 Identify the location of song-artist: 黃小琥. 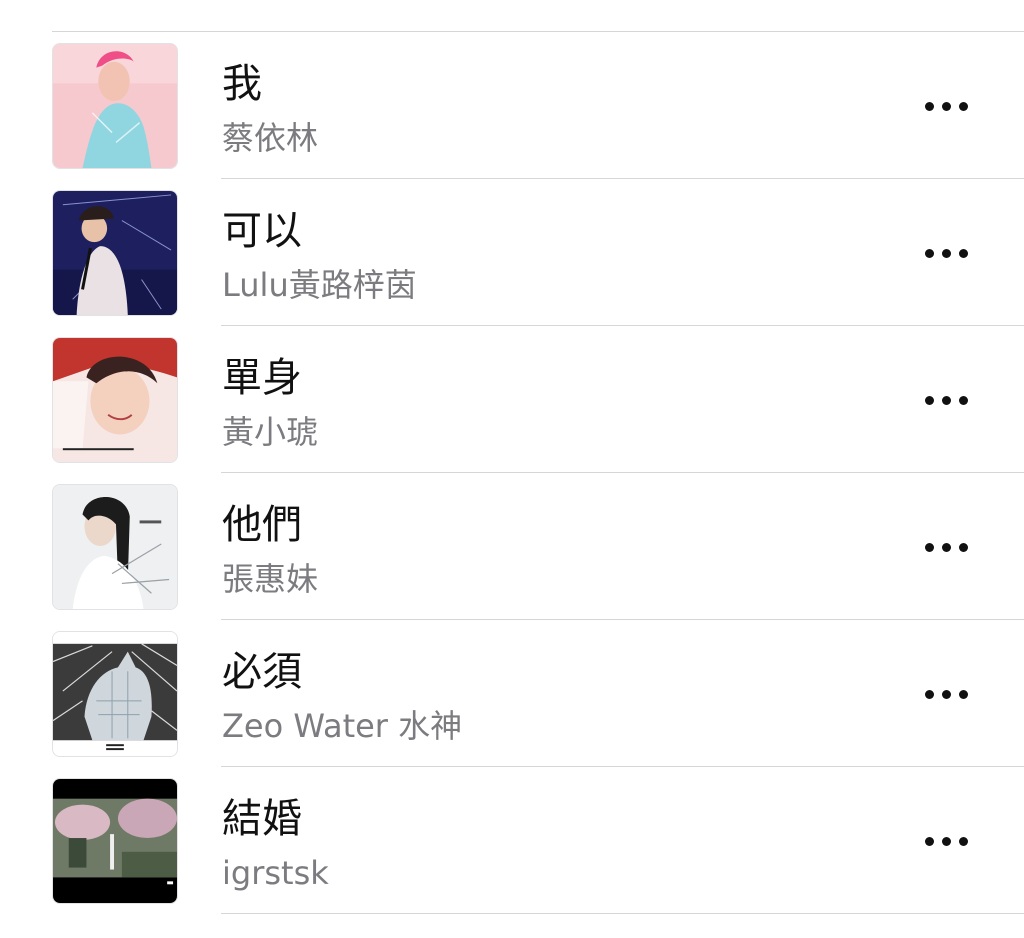
(270, 432).